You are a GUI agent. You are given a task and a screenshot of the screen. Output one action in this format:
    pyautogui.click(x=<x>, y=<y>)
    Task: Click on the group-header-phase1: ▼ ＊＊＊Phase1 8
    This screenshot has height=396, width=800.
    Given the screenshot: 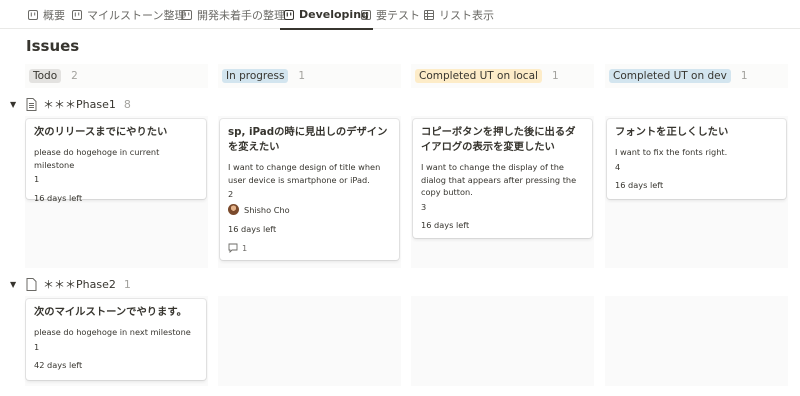 What is the action you would take?
    pyautogui.click(x=70, y=104)
    